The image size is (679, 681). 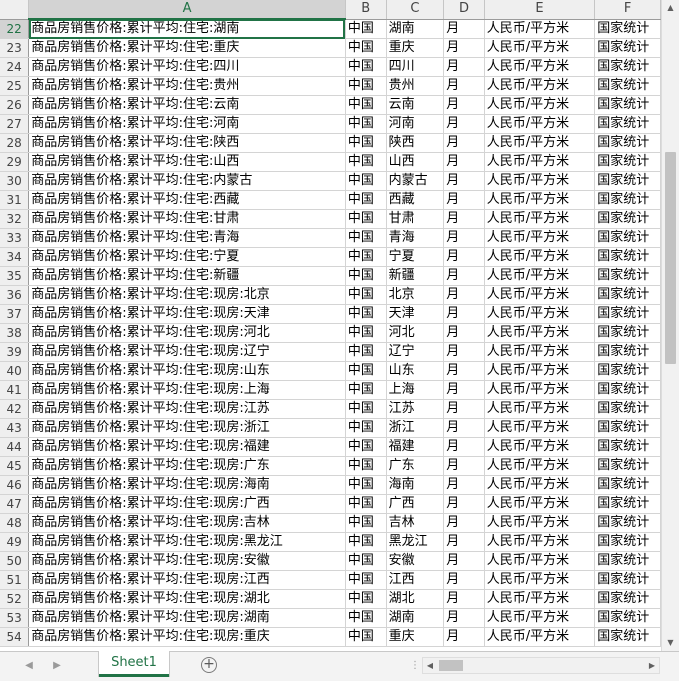 What do you see at coordinates (415, 219) in the screenshot?
I see `cell-c: 甘肃` at bounding box center [415, 219].